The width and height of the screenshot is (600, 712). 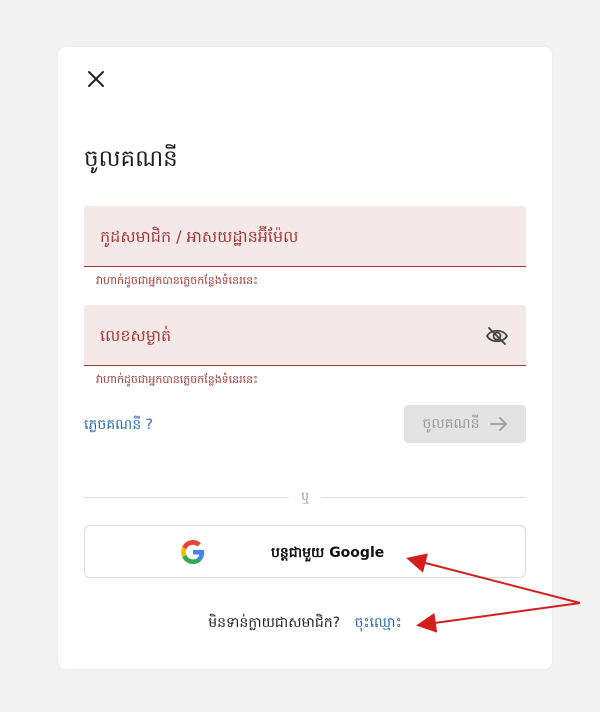 I want to click on signup-question: មិនទាន់ក្លាយជាសមាជិក?, so click(x=274, y=623).